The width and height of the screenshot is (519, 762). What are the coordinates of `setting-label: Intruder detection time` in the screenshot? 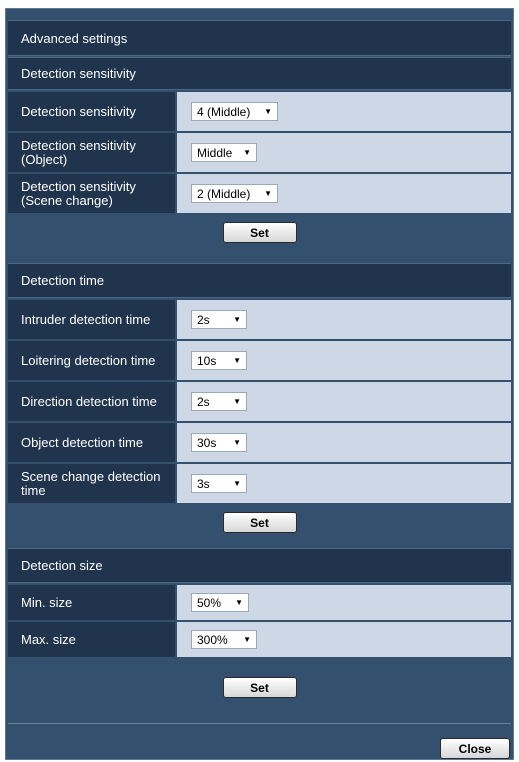 It's located at (91, 319).